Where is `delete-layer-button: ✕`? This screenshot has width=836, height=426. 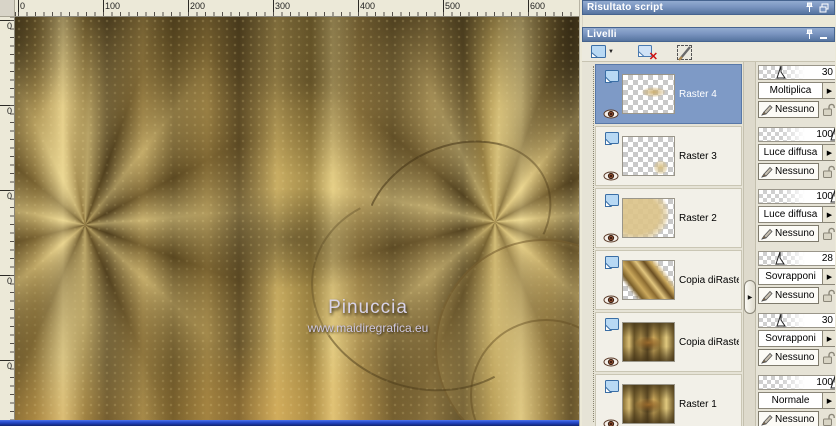 delete-layer-button: ✕ is located at coordinates (646, 53).